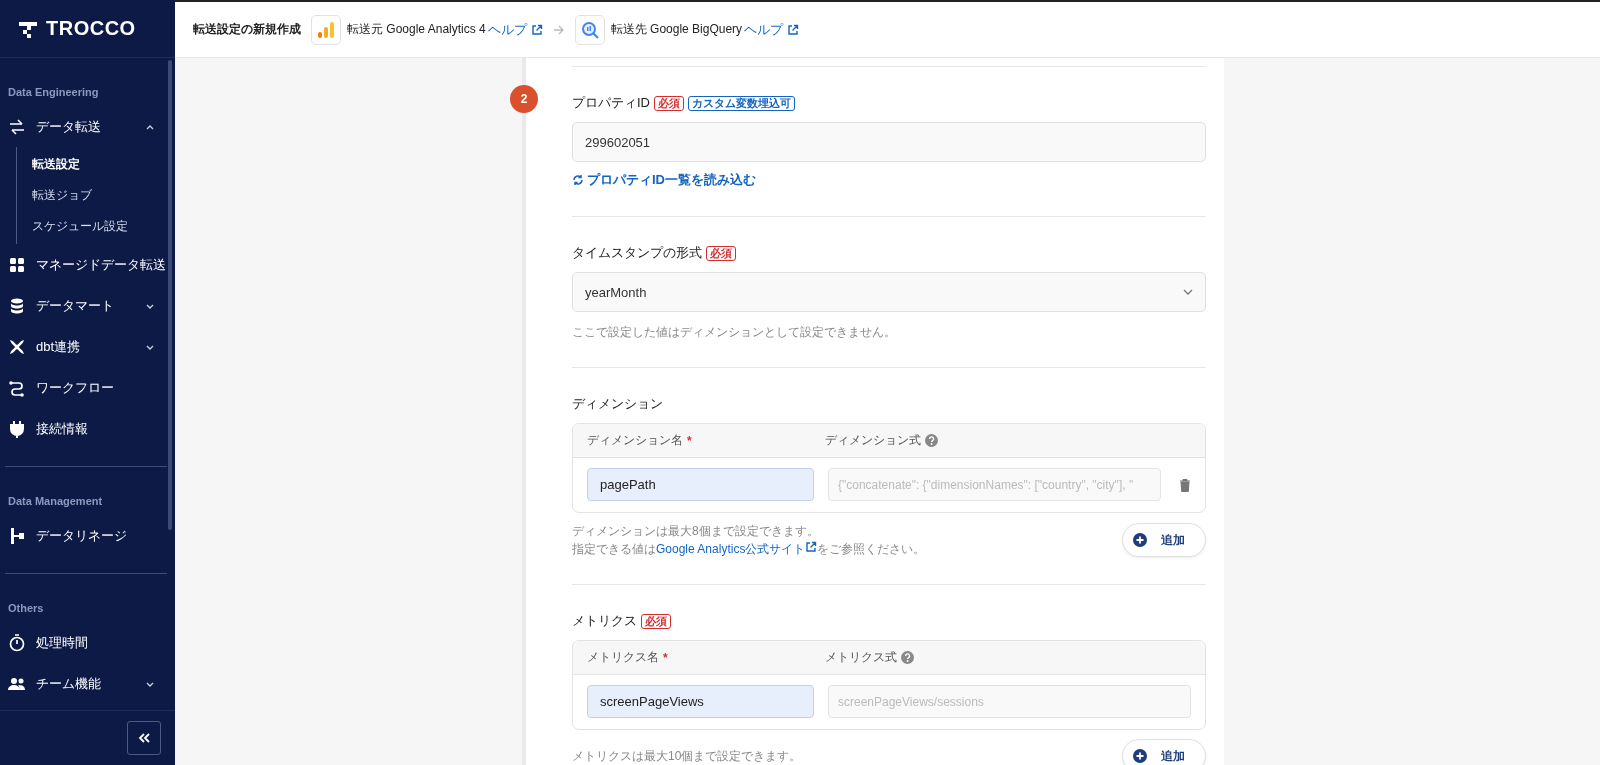 The height and width of the screenshot is (765, 1600). What do you see at coordinates (737, 549) in the screenshot?
I see `help-link: Google Analytics公式サイト` at bounding box center [737, 549].